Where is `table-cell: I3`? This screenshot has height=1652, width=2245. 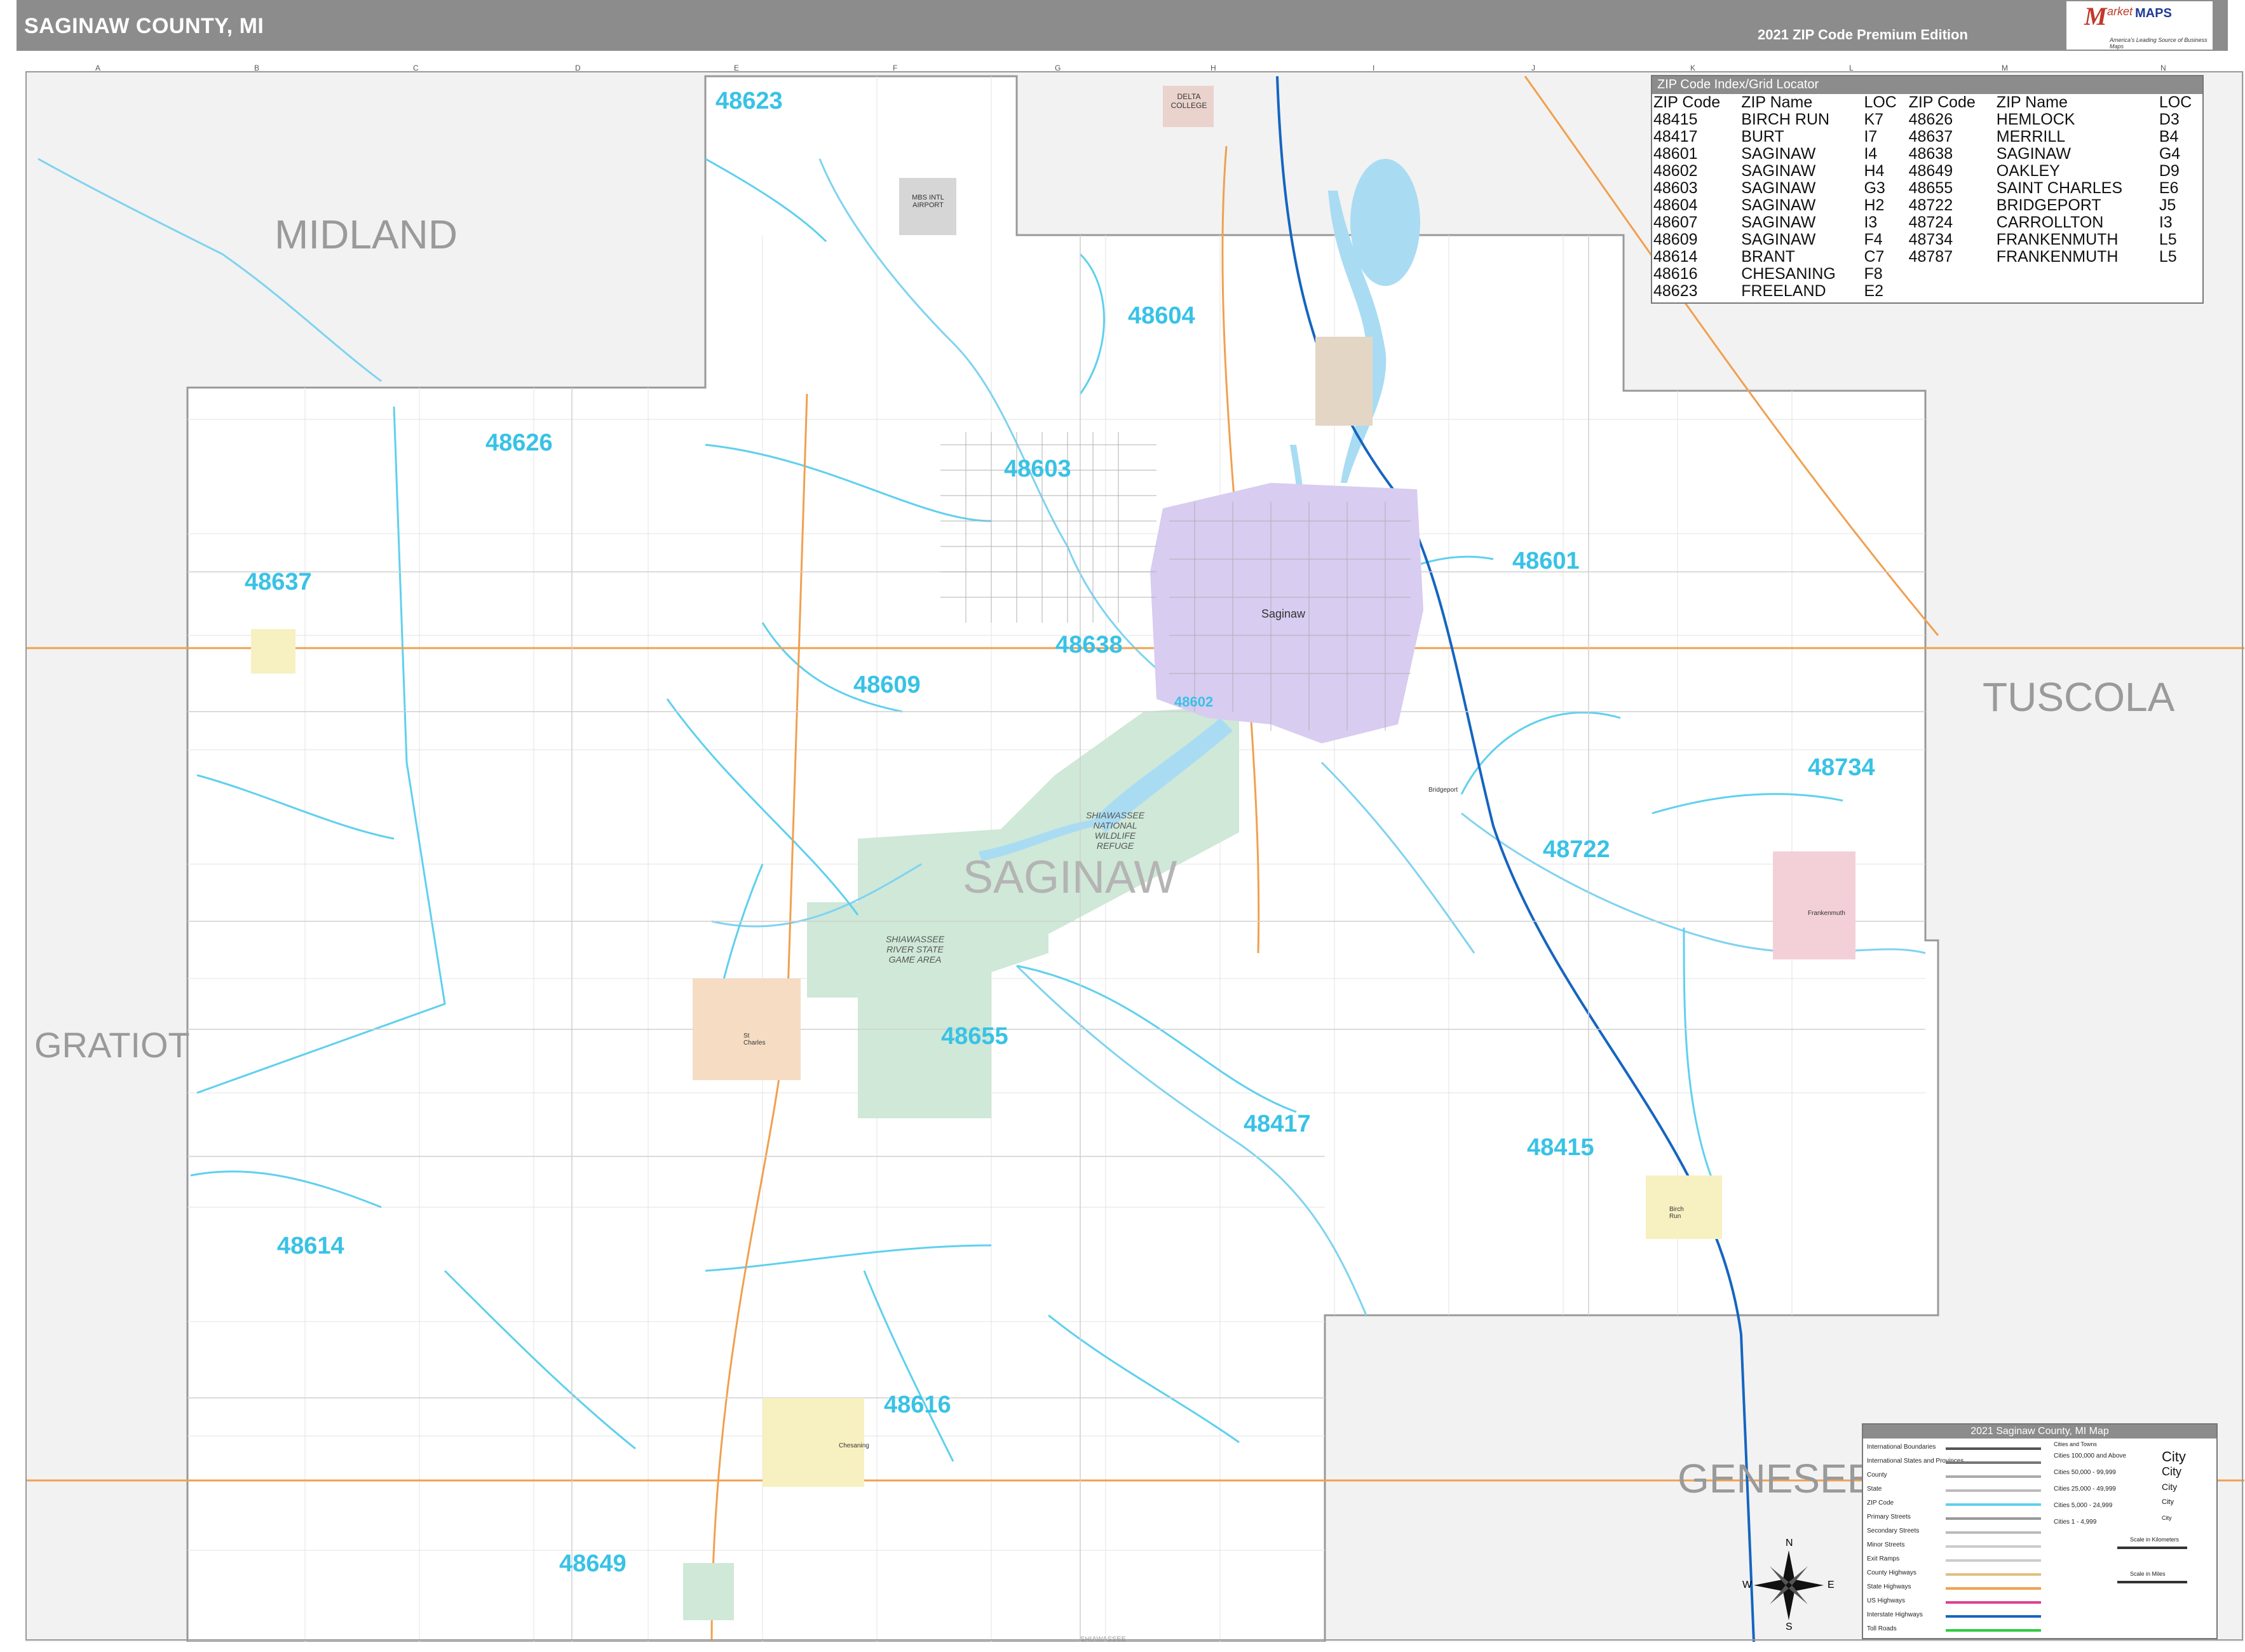 table-cell: I3 is located at coordinates (1871, 222).